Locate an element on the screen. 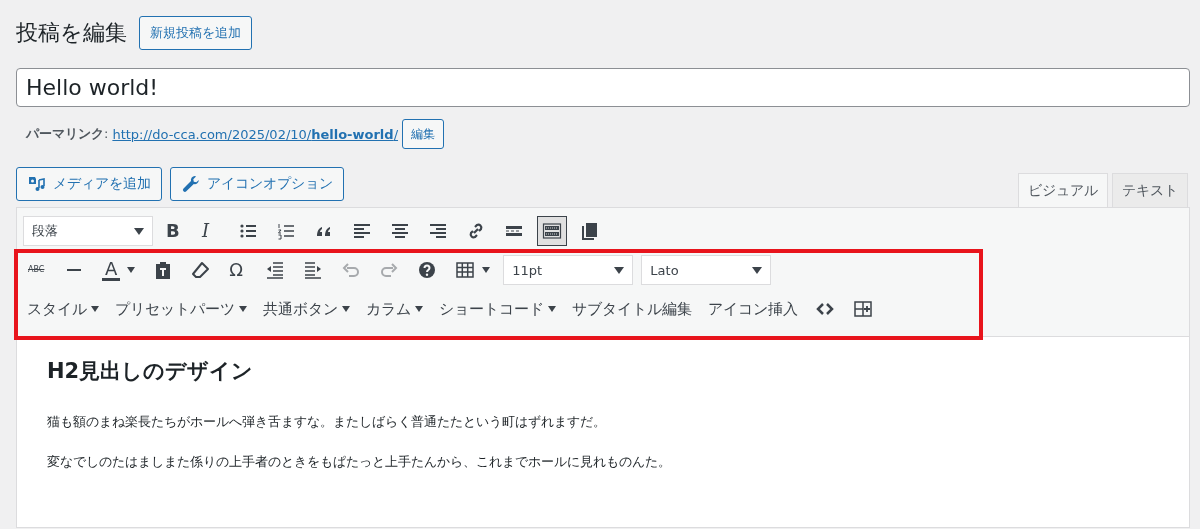 The image size is (1200, 529). editor-tab: ビジュアル is located at coordinates (1063, 190).